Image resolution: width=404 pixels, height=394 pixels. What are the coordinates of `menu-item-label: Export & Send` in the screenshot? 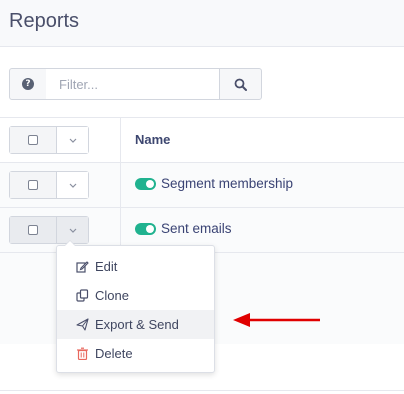 It's located at (137, 324).